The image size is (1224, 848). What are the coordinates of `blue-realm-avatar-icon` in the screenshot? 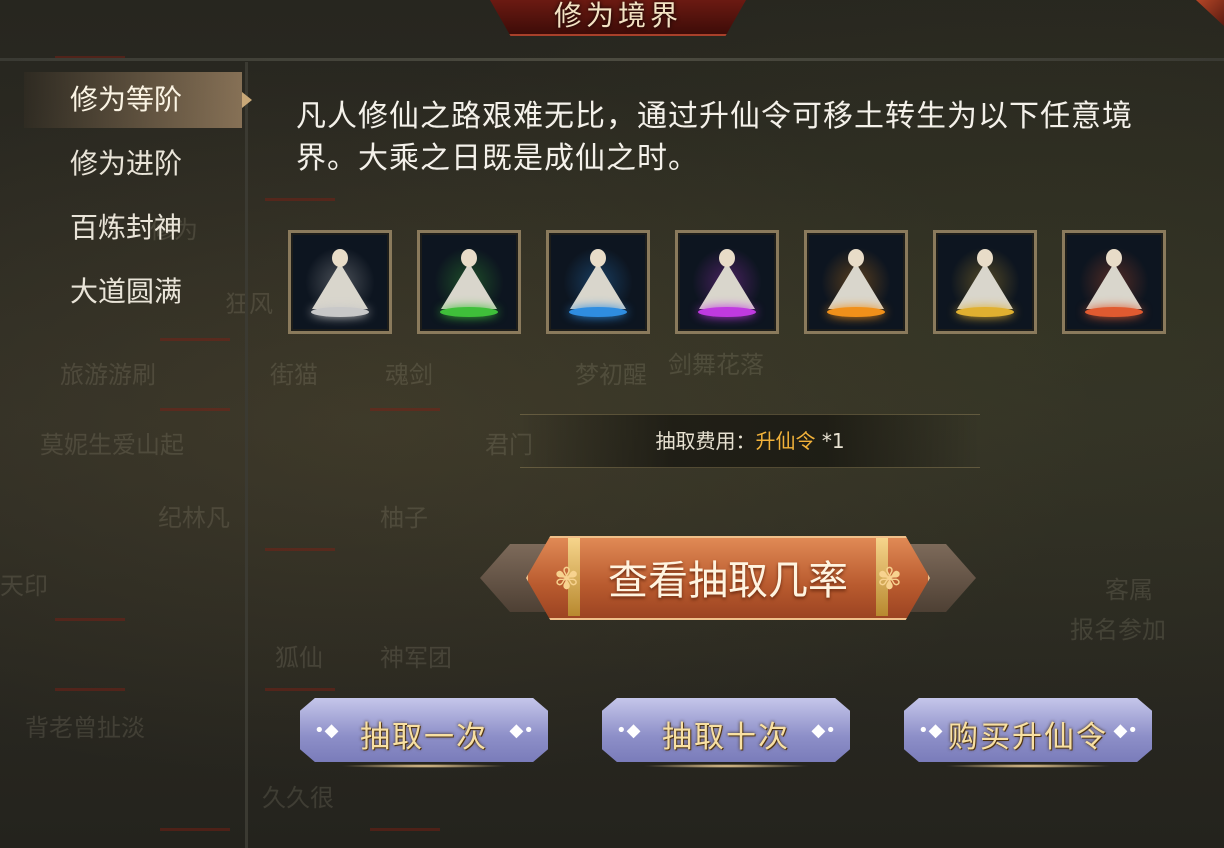 It's located at (598, 282).